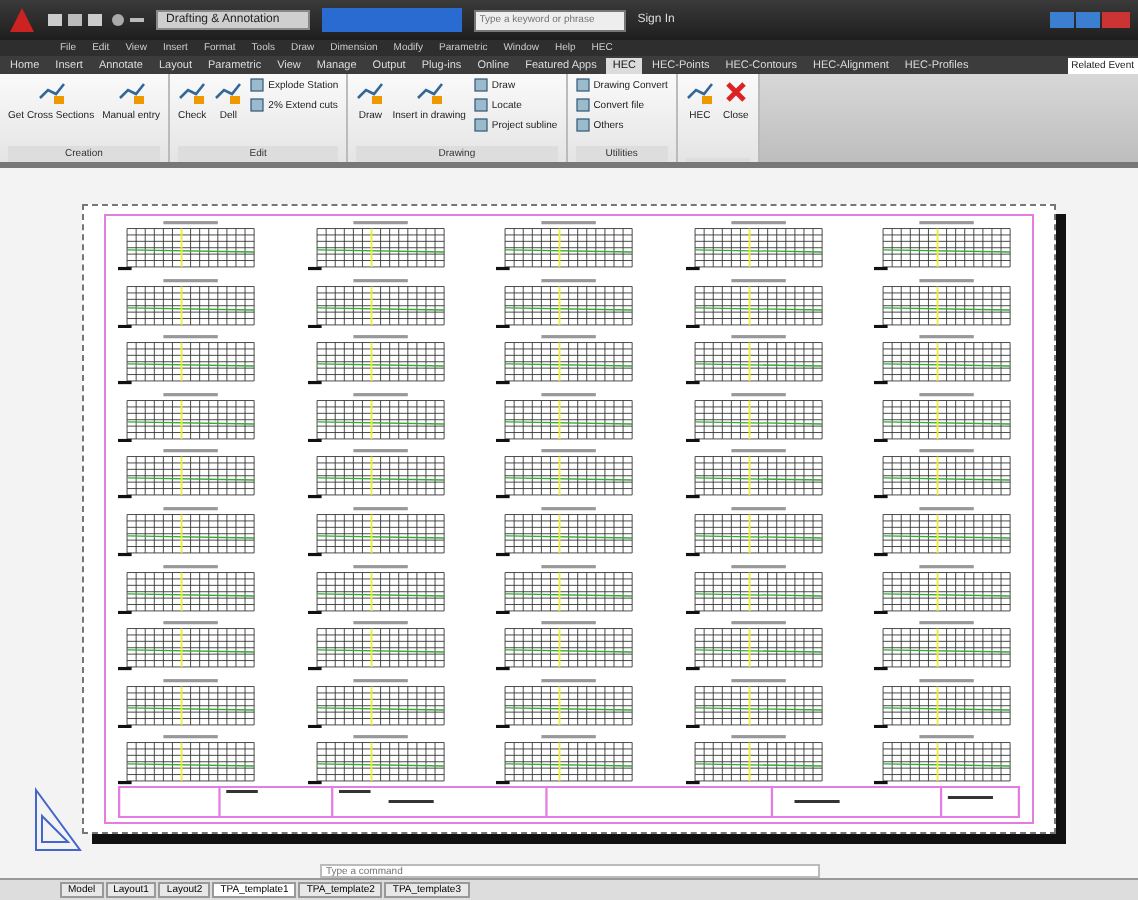 The image size is (1138, 900). I want to click on close-icon, so click(735, 92).